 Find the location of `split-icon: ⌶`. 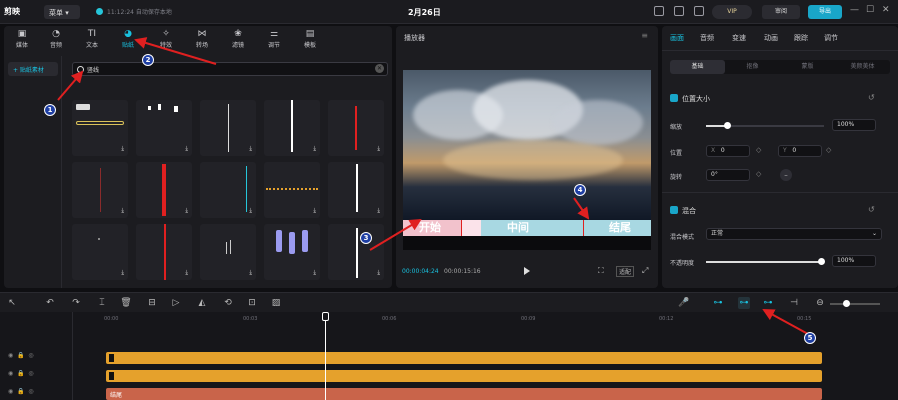

split-icon: ⌶ is located at coordinates (102, 303).